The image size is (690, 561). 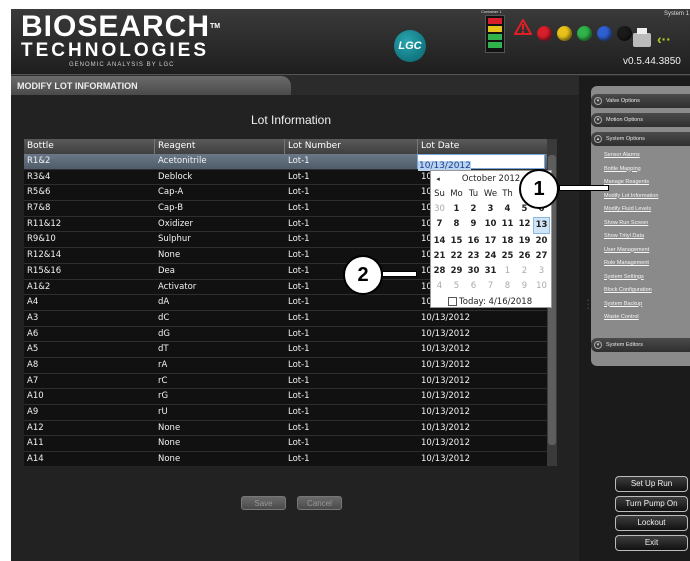 I want to click on sidebar-link-show-run-screen: Show Run Screen, so click(x=626, y=223).